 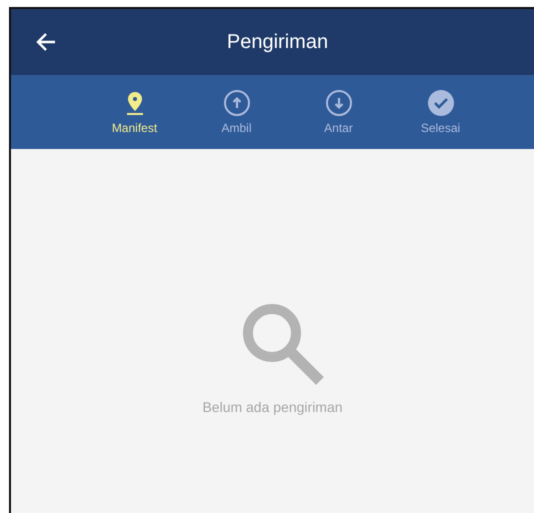 What do you see at coordinates (338, 103) in the screenshot?
I see `arrow-down-circle-icon` at bounding box center [338, 103].